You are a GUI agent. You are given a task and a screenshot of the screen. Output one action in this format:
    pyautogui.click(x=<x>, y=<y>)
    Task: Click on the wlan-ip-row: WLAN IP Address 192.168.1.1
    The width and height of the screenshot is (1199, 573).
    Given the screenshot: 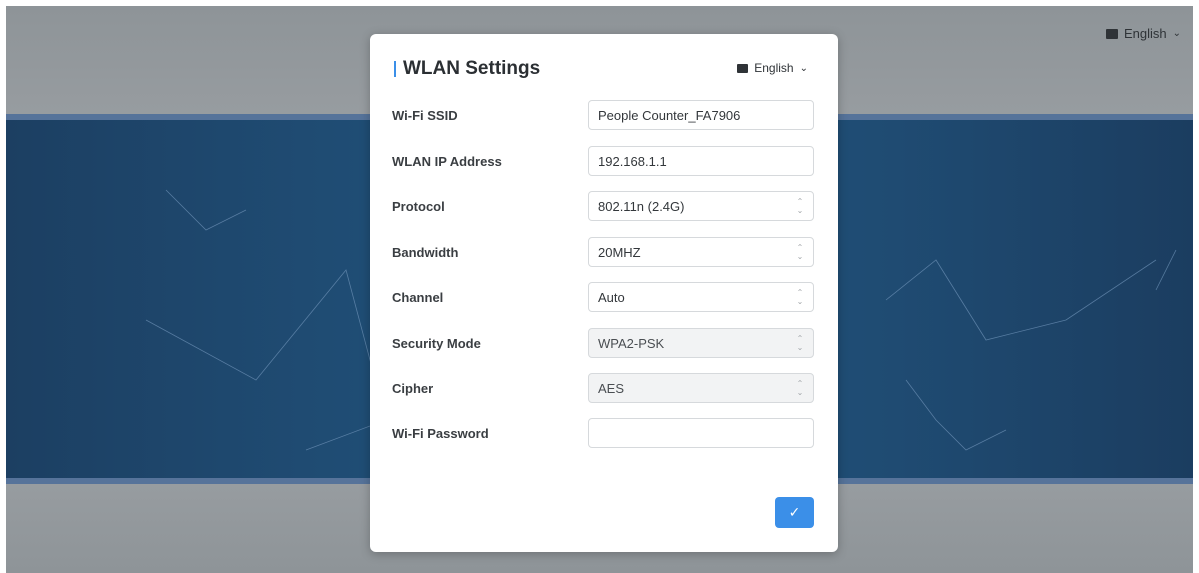 What is the action you would take?
    pyautogui.click(x=604, y=162)
    